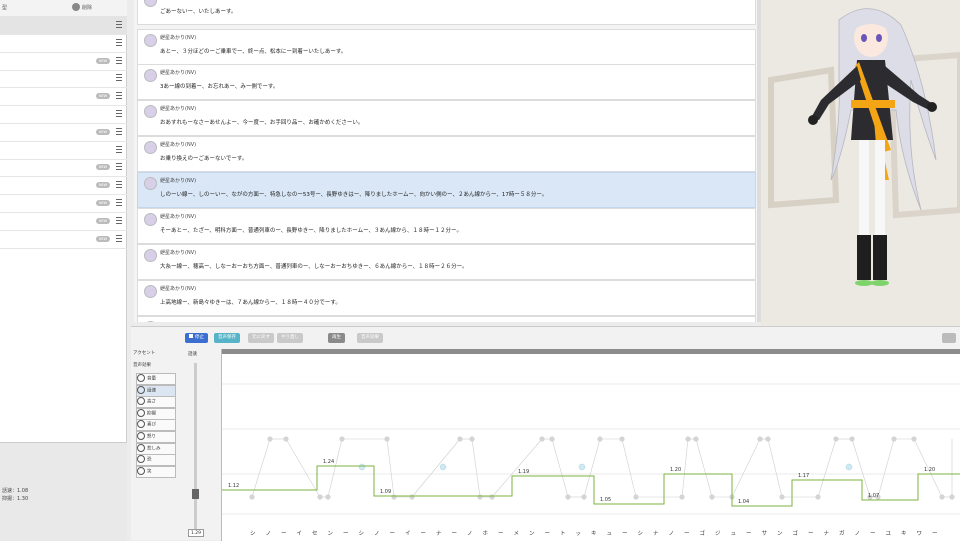 The height and width of the screenshot is (541, 960). I want to click on stop-button: 停止, so click(196, 338).